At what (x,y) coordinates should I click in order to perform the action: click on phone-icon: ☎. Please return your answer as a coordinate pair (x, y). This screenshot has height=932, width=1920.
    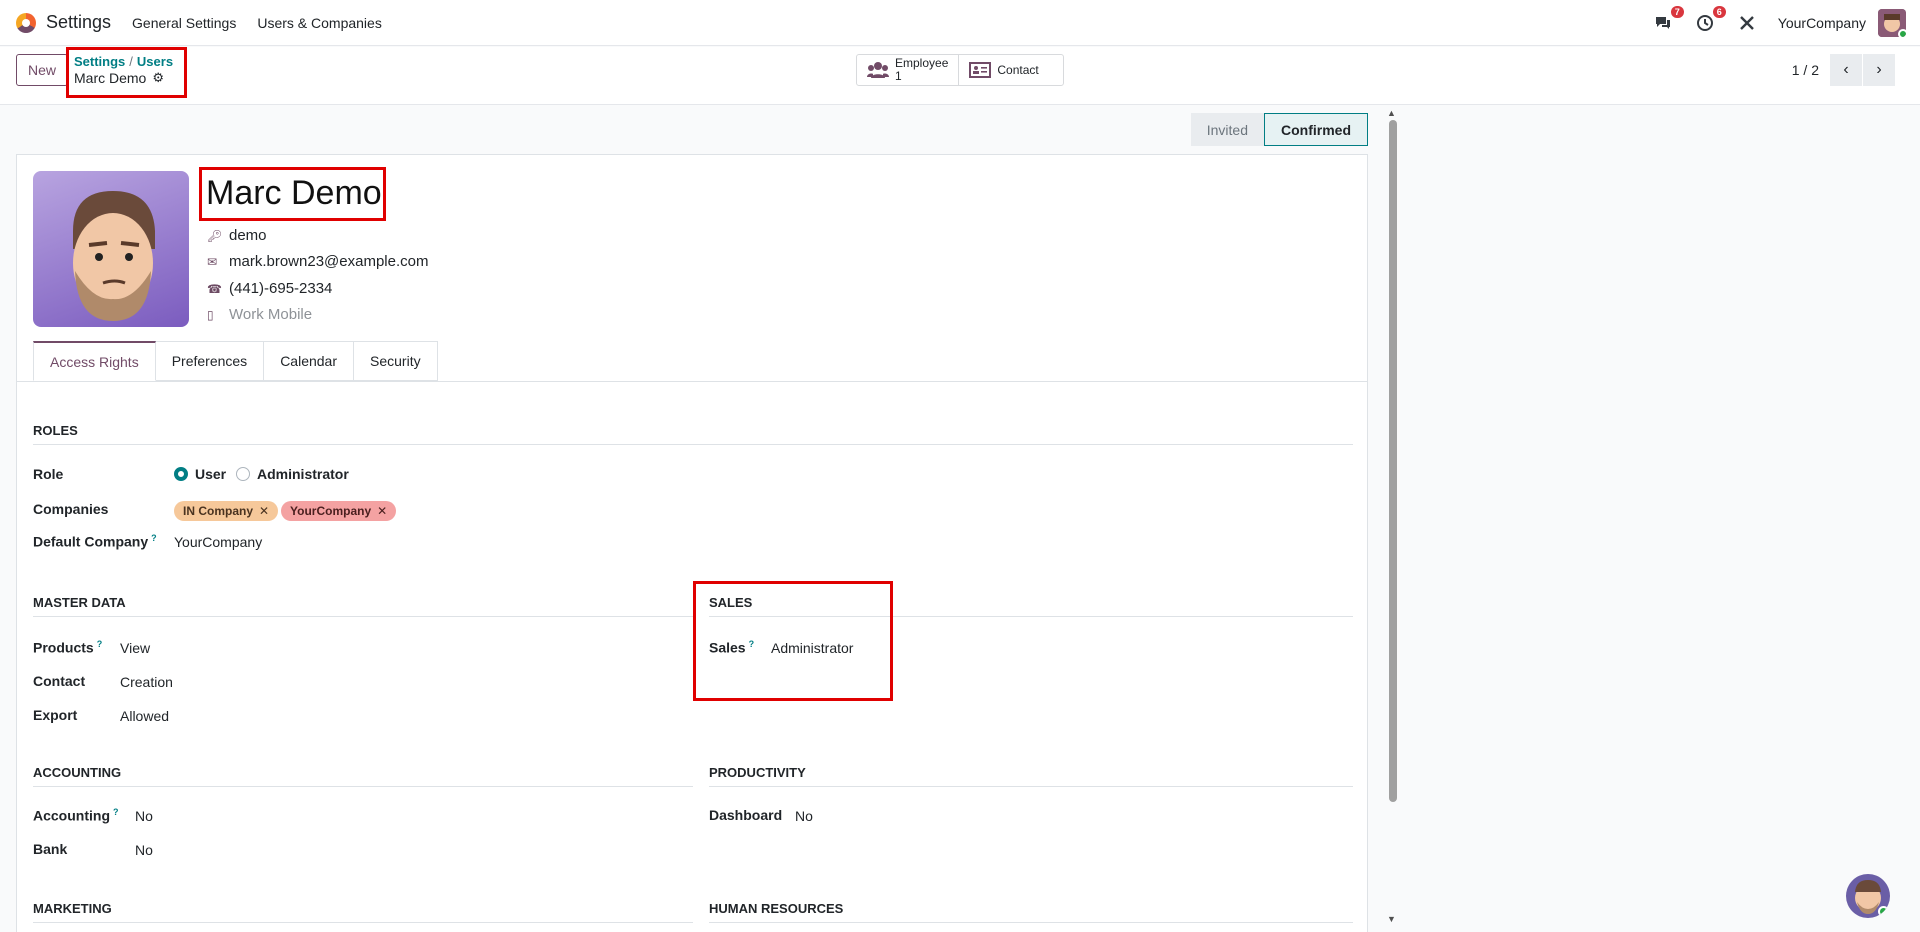
    Looking at the image, I should click on (214, 288).